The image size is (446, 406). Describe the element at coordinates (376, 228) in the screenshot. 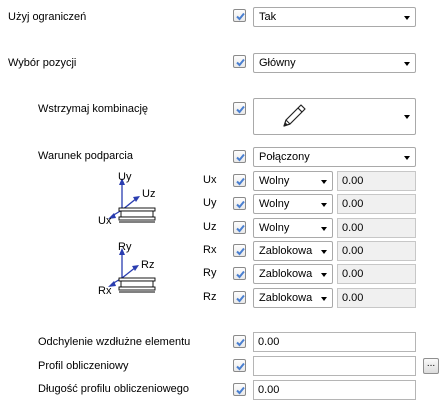

I see `dof-uz-value-field: 0.00` at that location.